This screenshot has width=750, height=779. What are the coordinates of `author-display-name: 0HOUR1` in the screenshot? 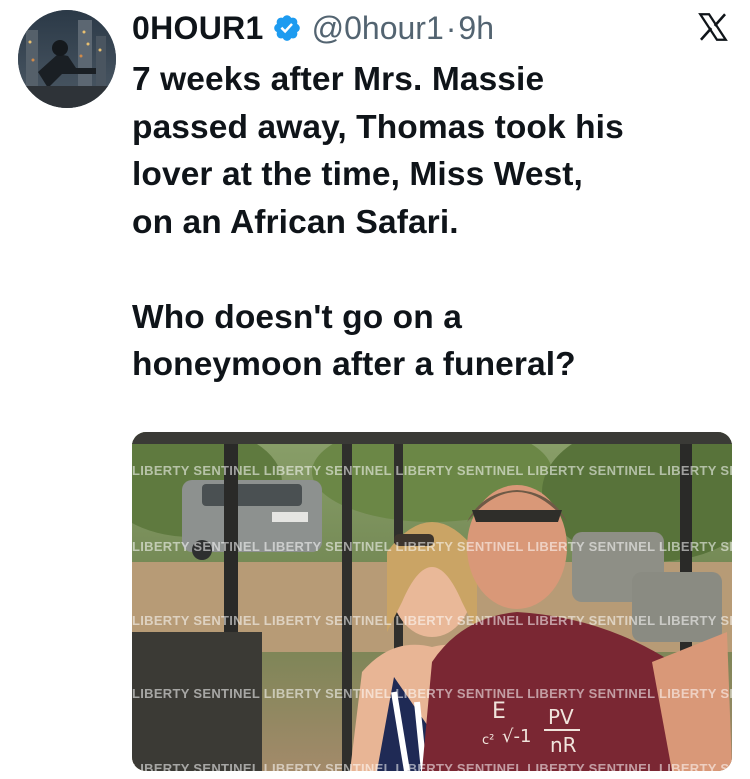 It's located at (198, 28).